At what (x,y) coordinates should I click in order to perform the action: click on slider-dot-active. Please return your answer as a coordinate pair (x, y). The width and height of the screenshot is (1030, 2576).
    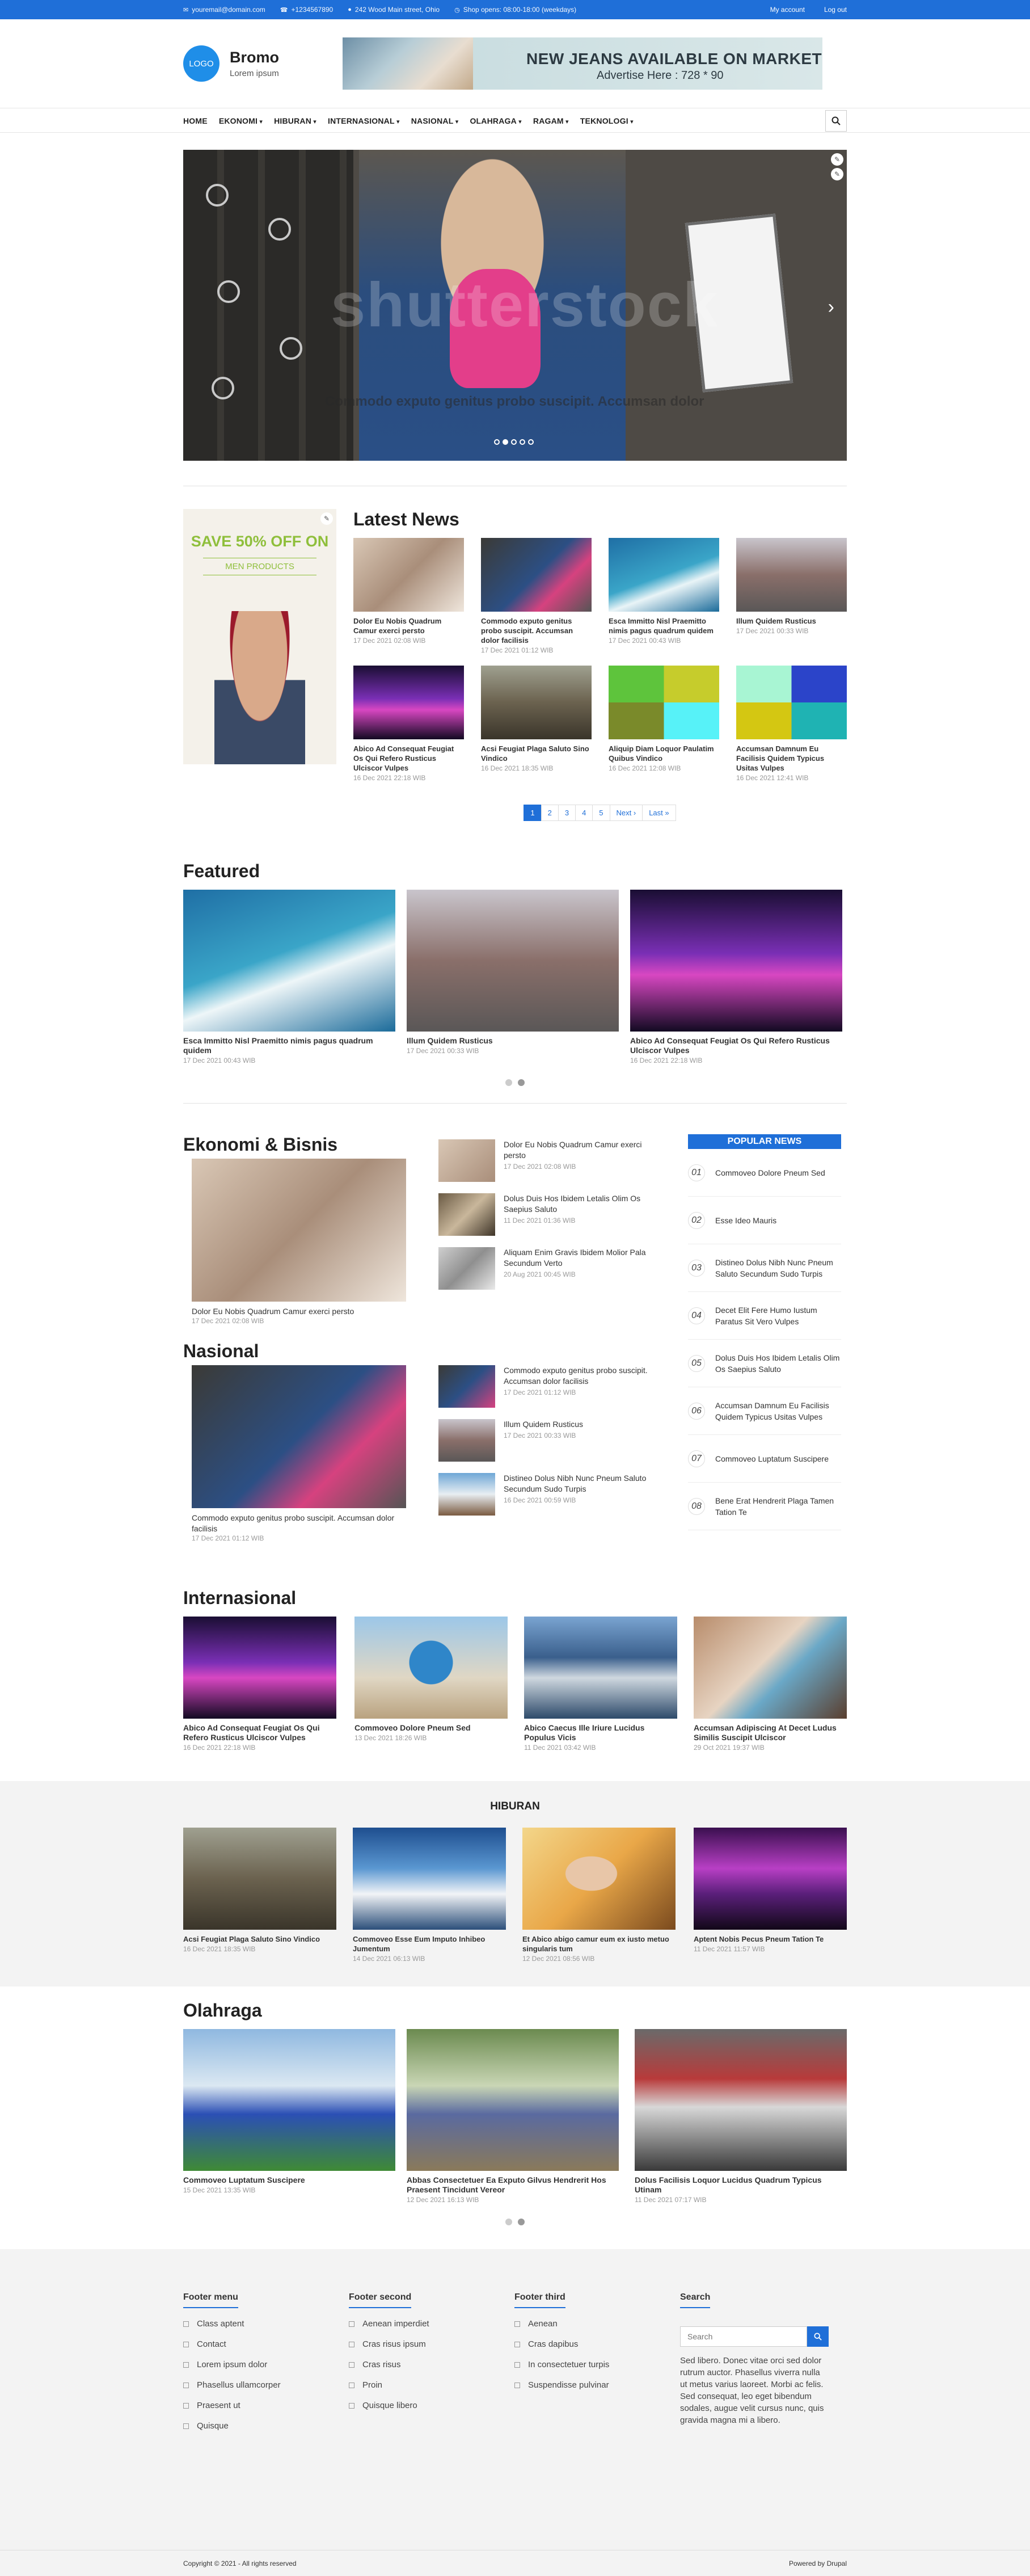
    Looking at the image, I should click on (505, 442).